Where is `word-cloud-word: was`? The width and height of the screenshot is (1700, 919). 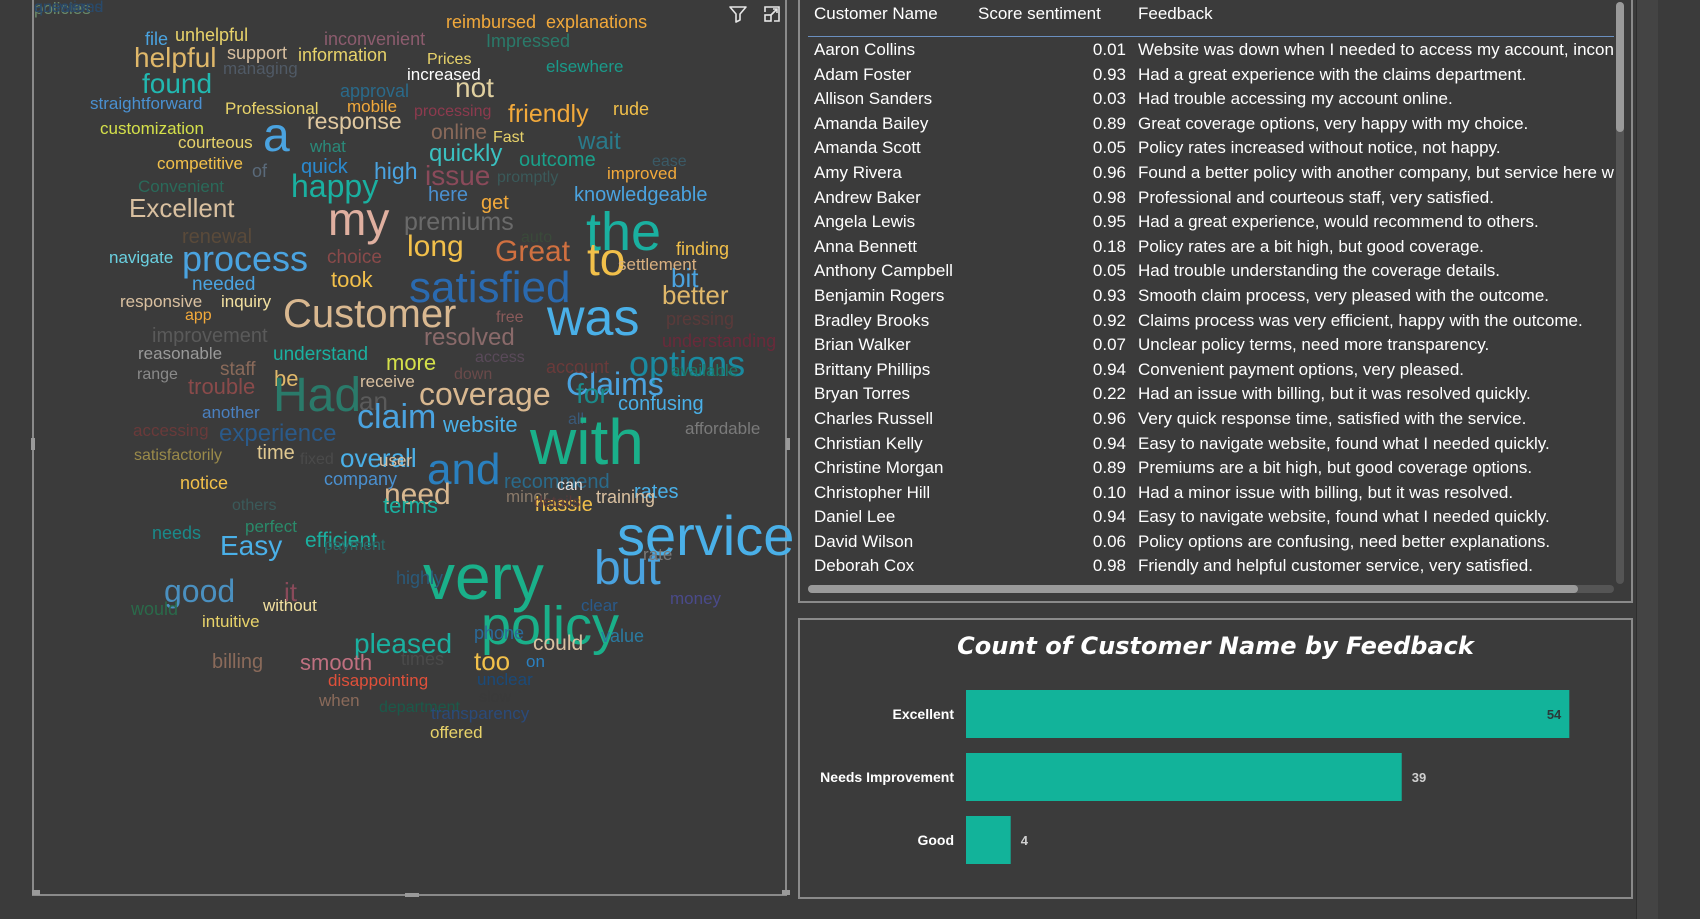
word-cloud-word: was is located at coordinates (593, 318).